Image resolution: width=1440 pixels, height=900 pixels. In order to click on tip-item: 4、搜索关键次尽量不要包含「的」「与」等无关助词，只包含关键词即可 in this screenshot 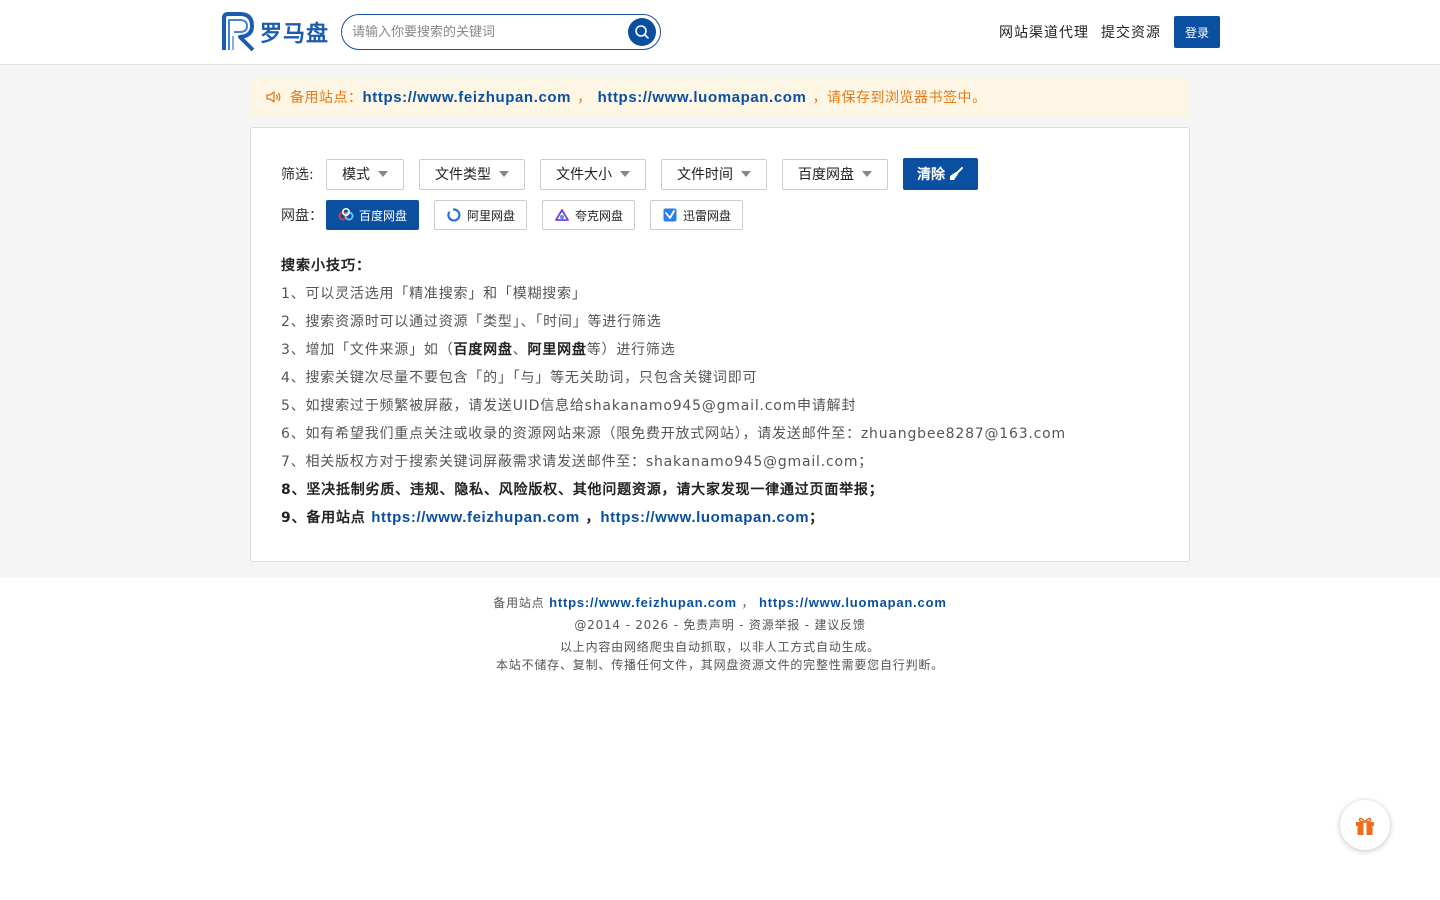, I will do `click(519, 378)`.